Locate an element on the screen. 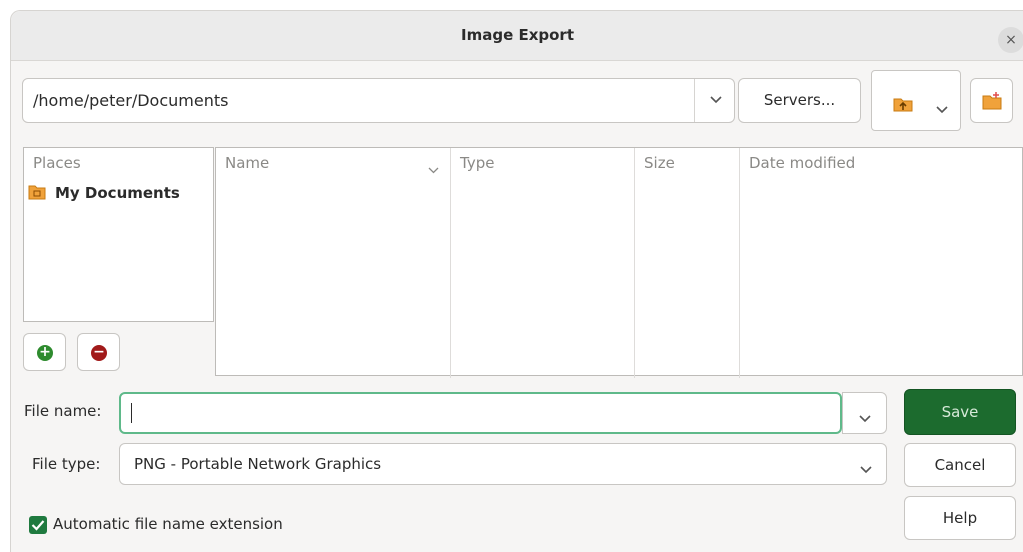 The width and height of the screenshot is (1023, 552). remove-place-button: − is located at coordinates (98, 352).